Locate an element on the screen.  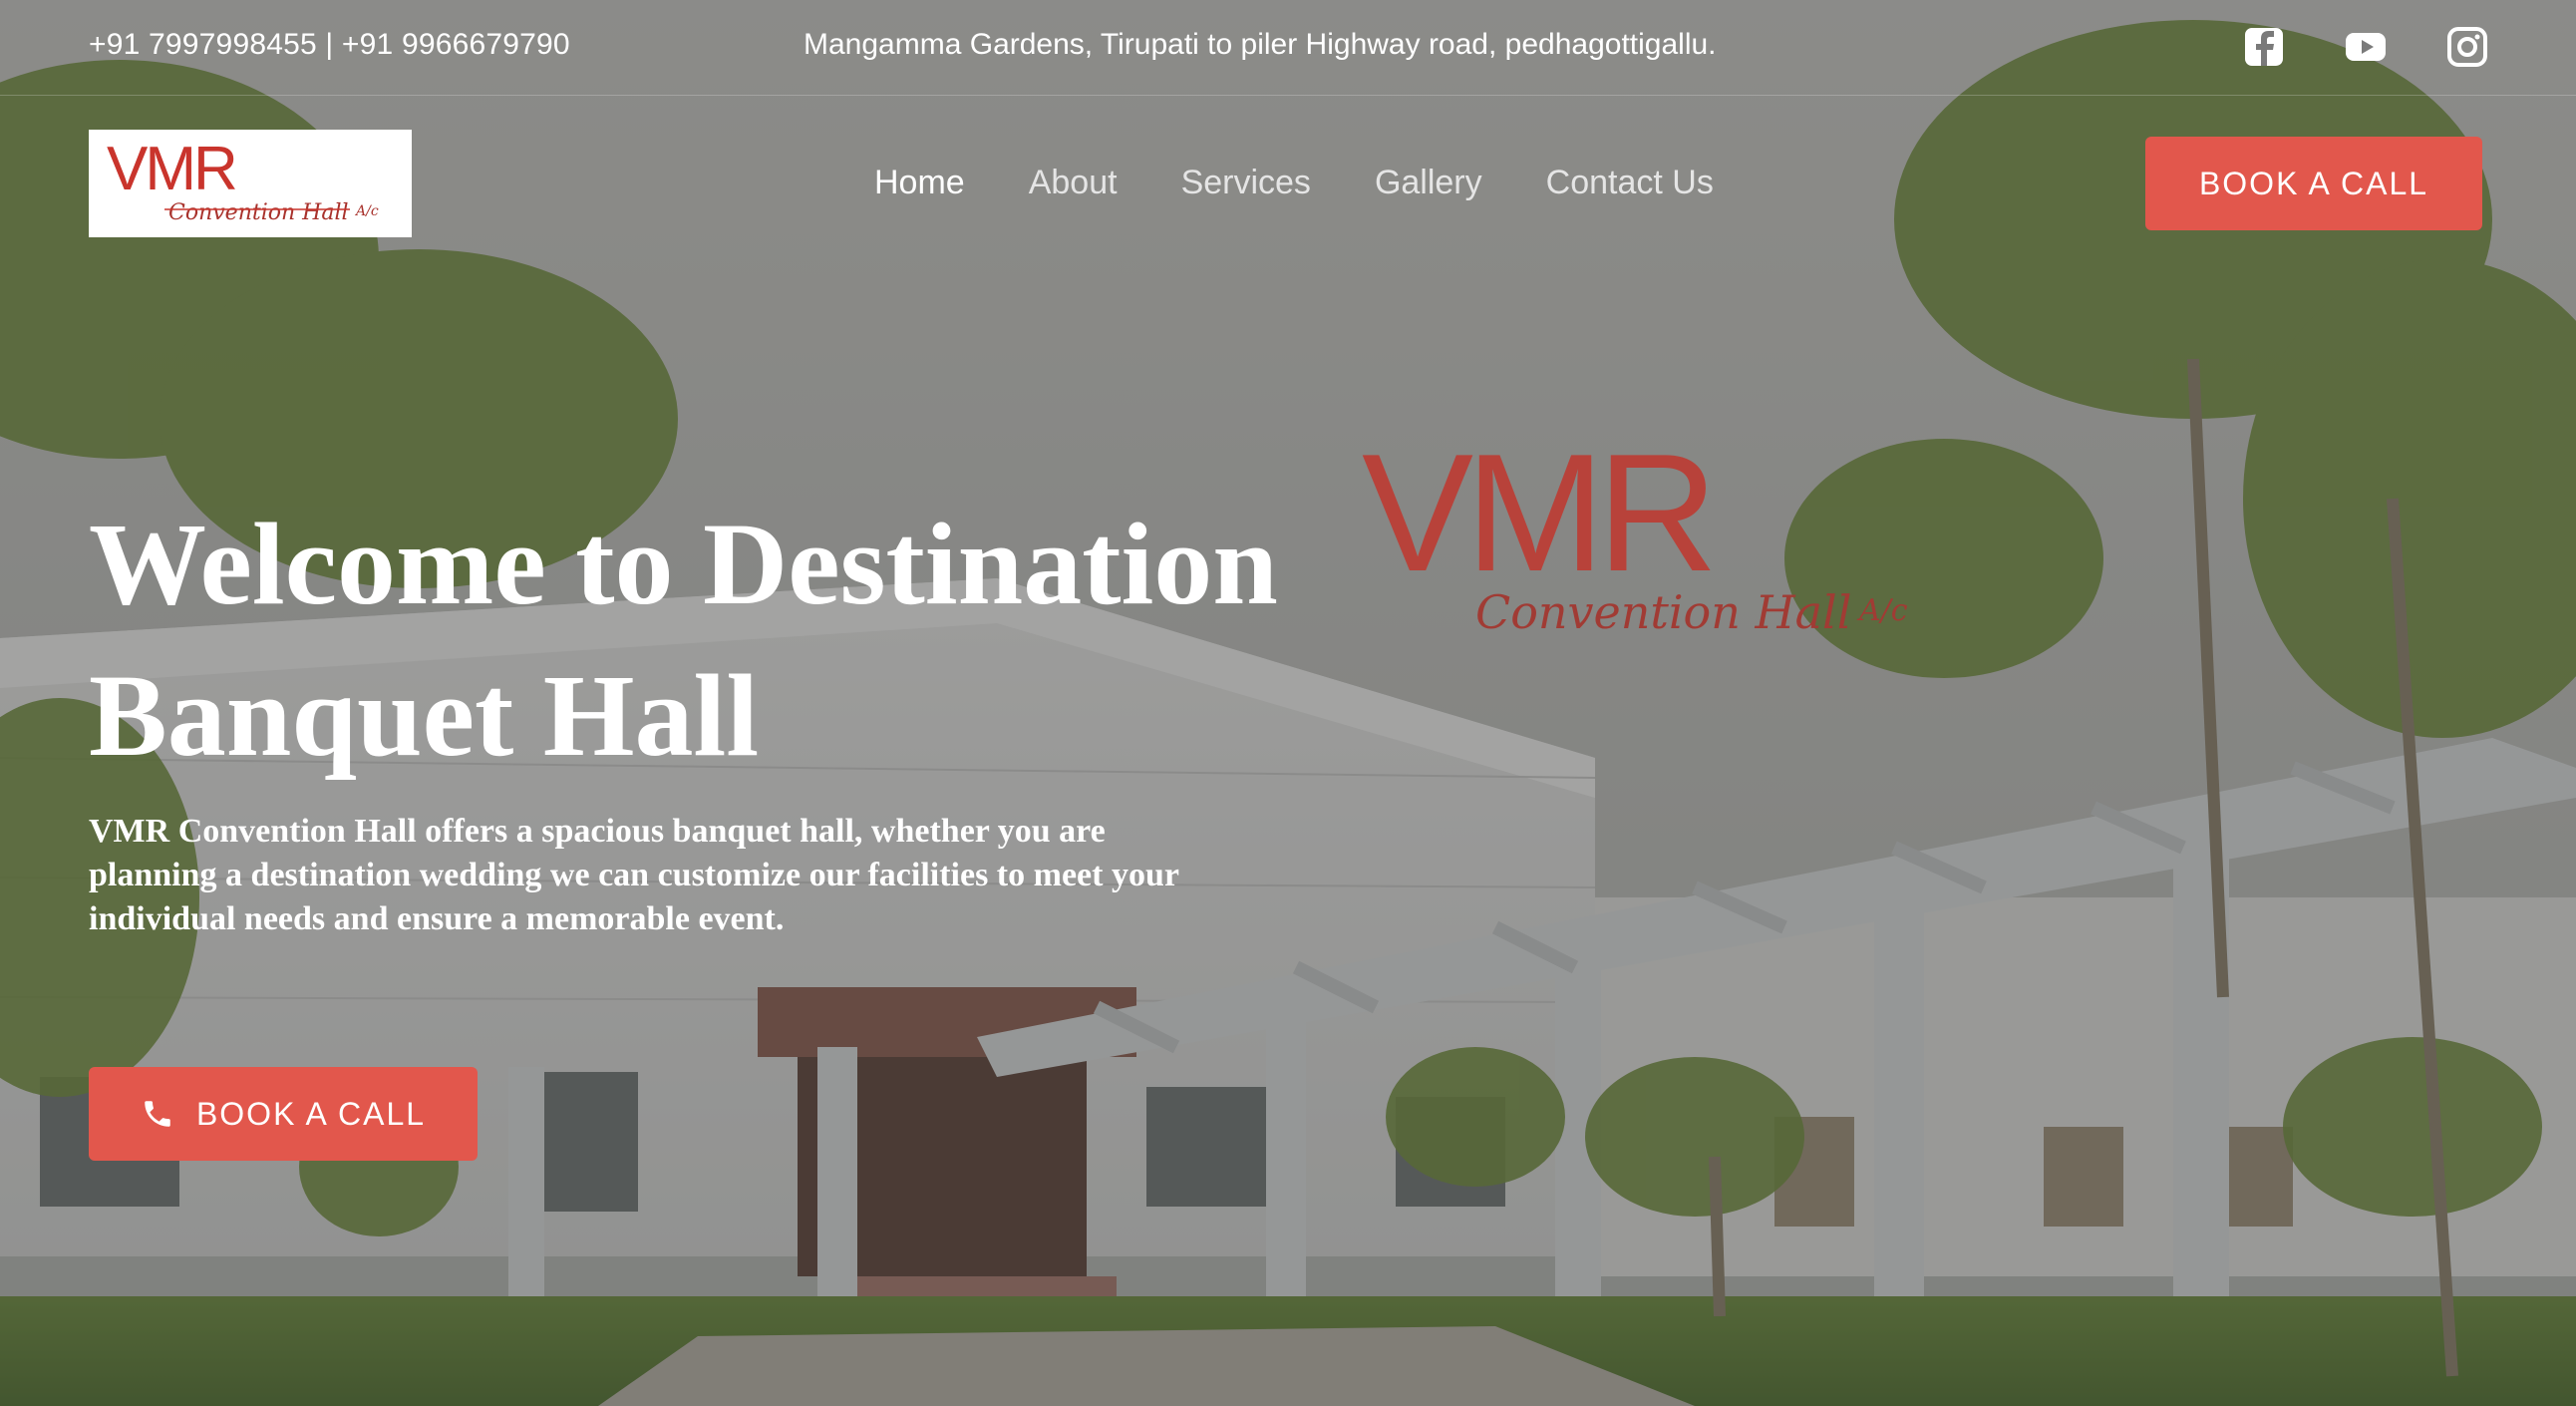
youtube-icon is located at coordinates (2366, 47).